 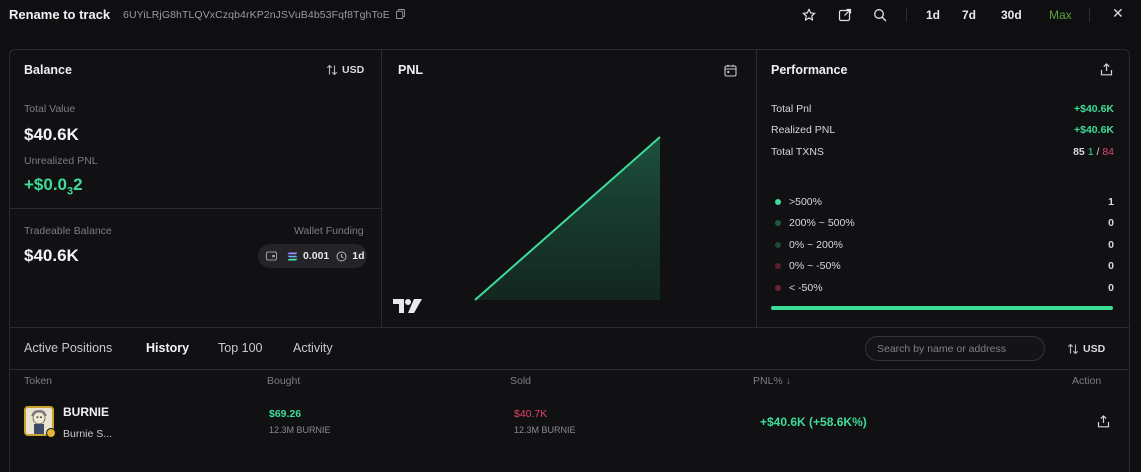 I want to click on distribution-row: 0% ~ -50% 0, so click(x=944, y=266).